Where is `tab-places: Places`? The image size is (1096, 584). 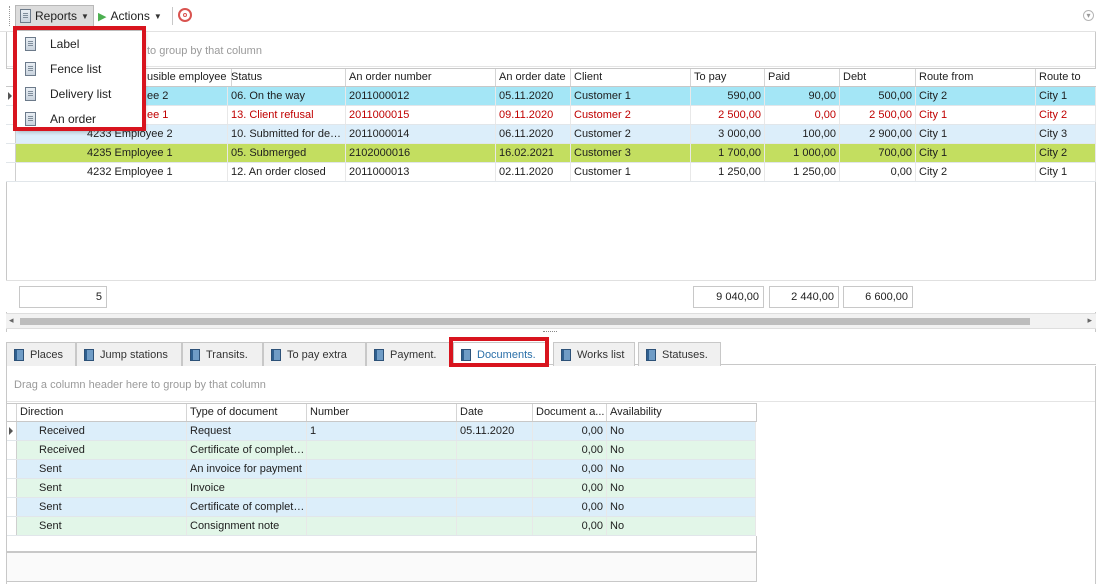
tab-places: Places is located at coordinates (41, 354).